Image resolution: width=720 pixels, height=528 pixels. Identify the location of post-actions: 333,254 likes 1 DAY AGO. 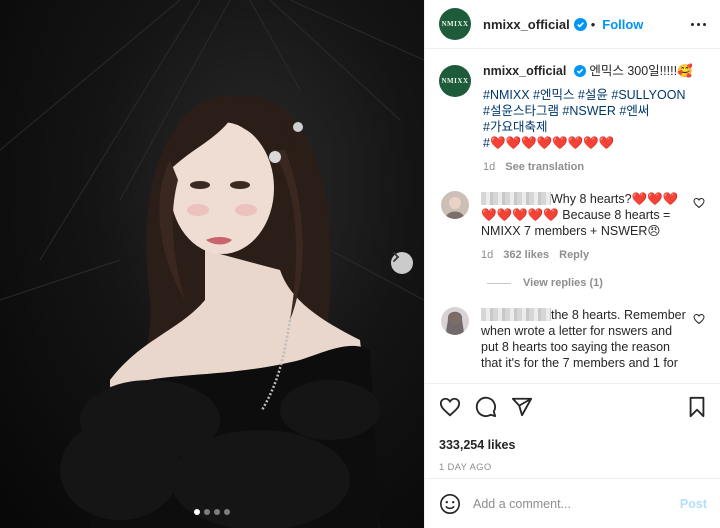
(572, 428).